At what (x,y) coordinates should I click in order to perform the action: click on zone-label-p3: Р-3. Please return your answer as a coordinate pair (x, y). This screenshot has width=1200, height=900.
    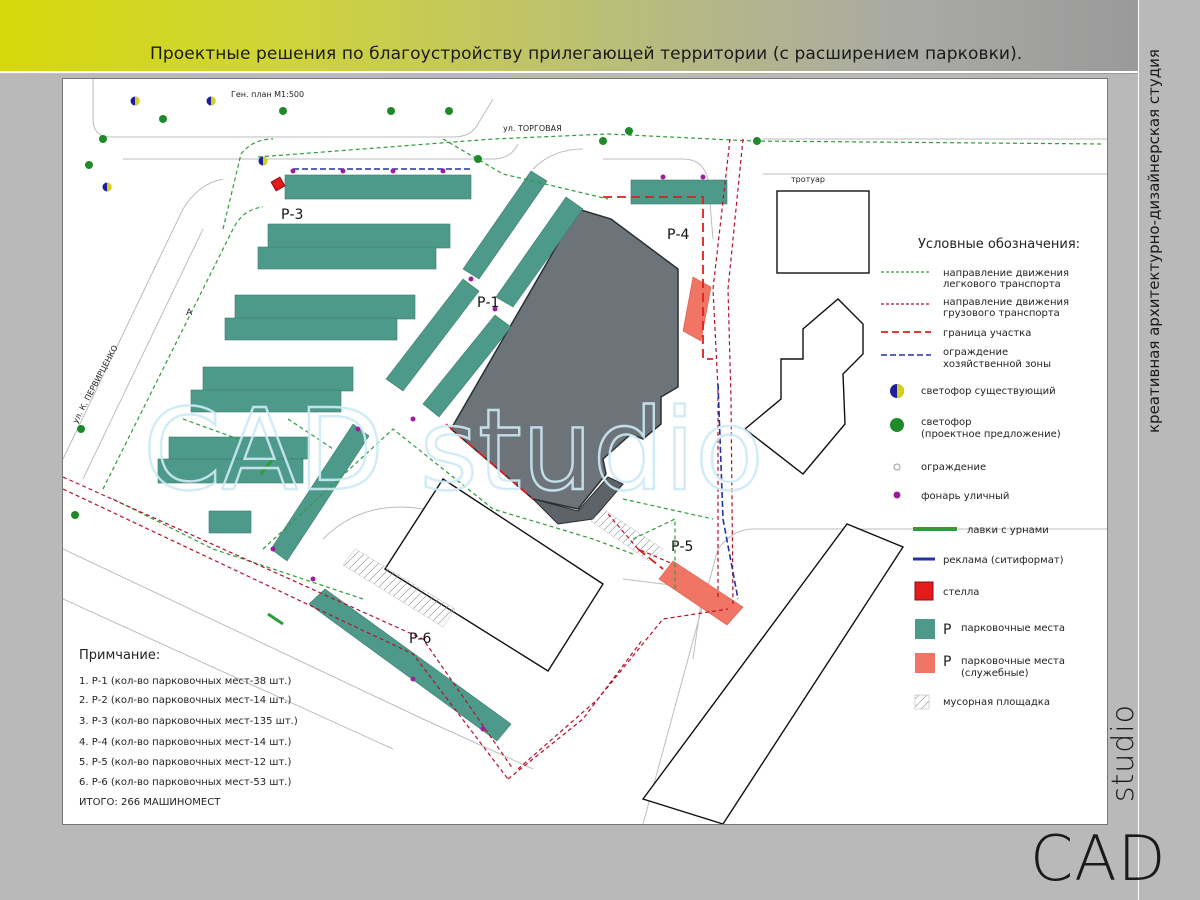
    Looking at the image, I should click on (292, 215).